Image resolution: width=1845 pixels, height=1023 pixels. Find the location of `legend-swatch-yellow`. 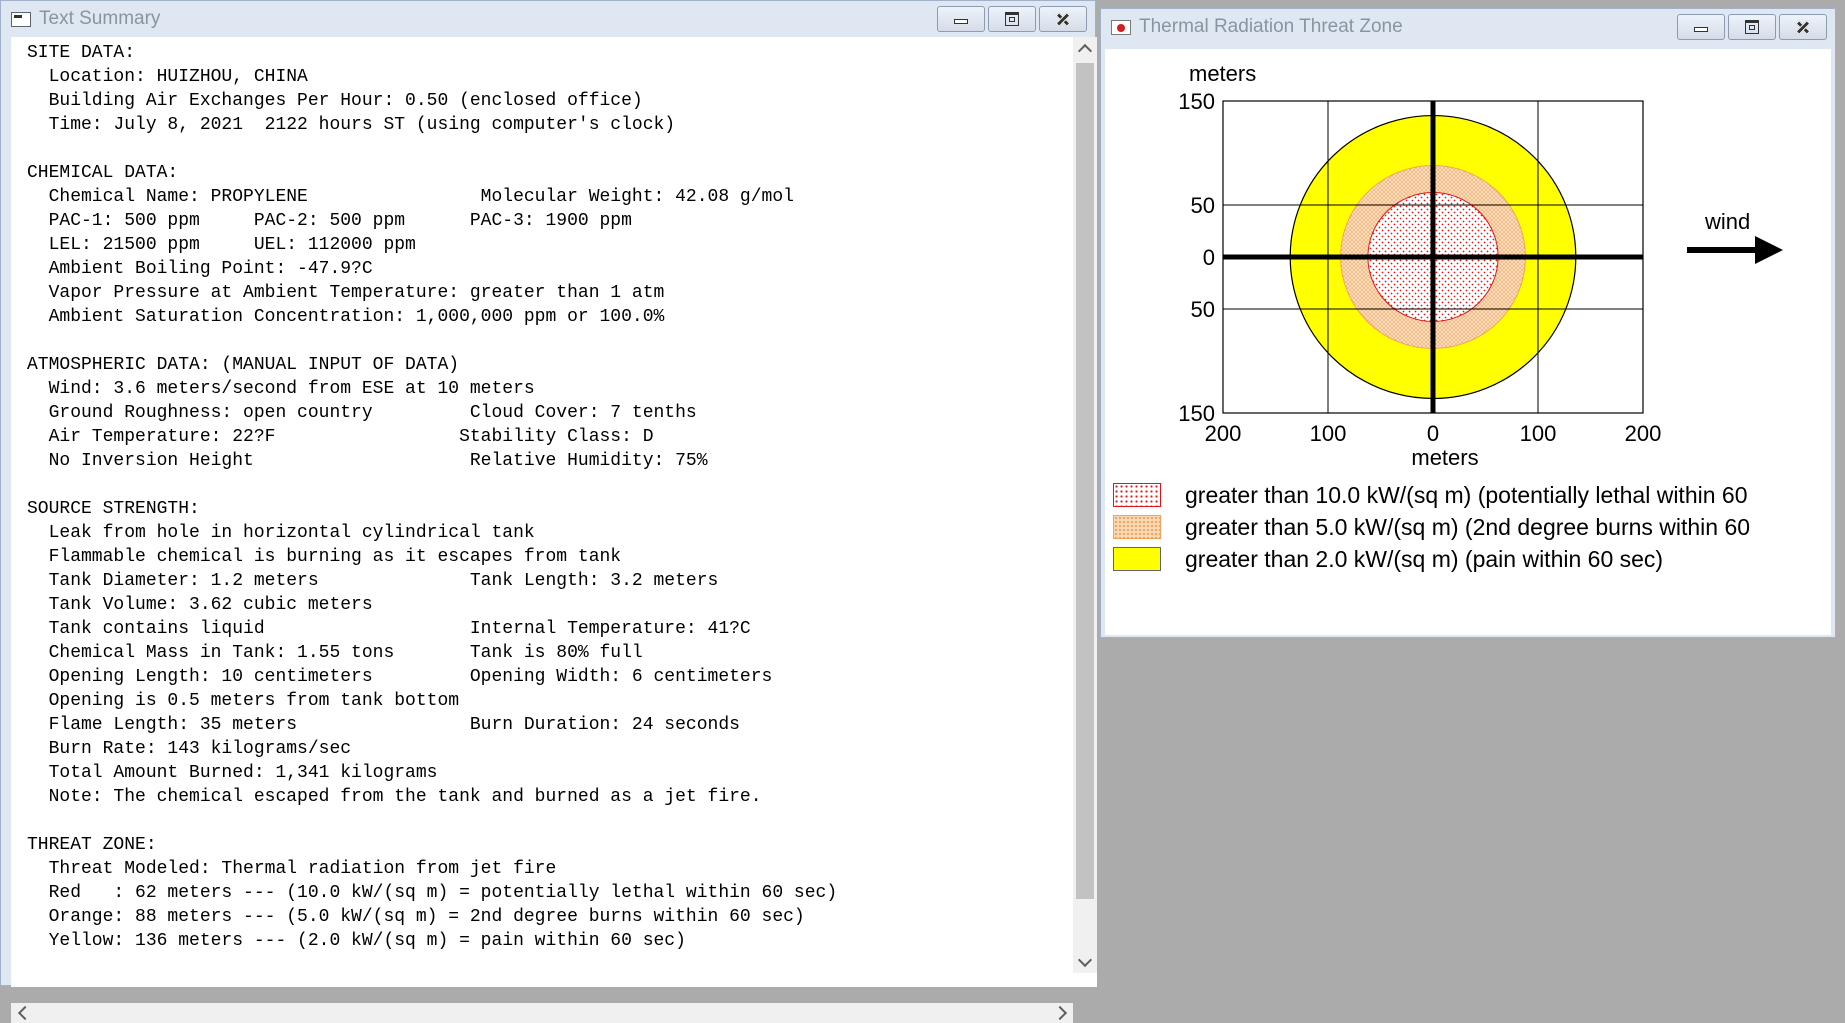

legend-swatch-yellow is located at coordinates (1137, 559).